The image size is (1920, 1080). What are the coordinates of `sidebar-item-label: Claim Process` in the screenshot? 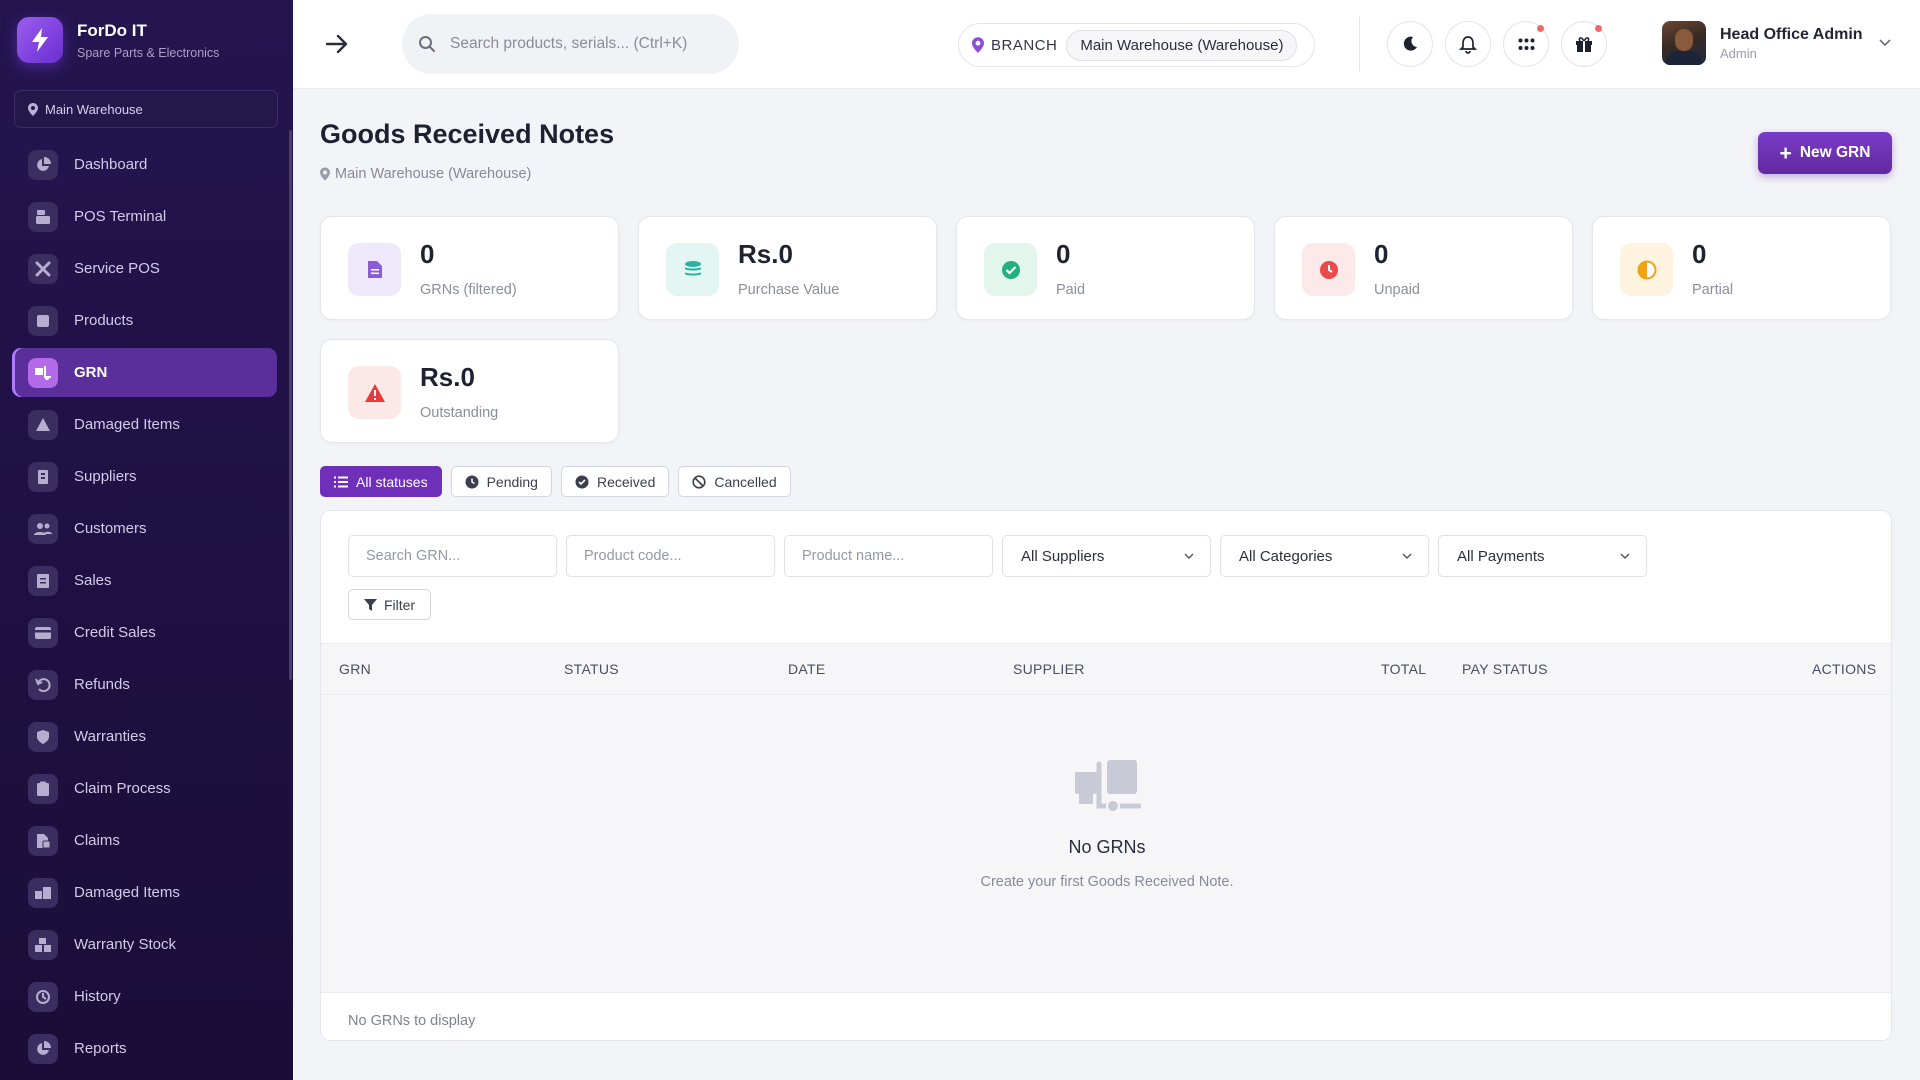 It's located at (122, 788).